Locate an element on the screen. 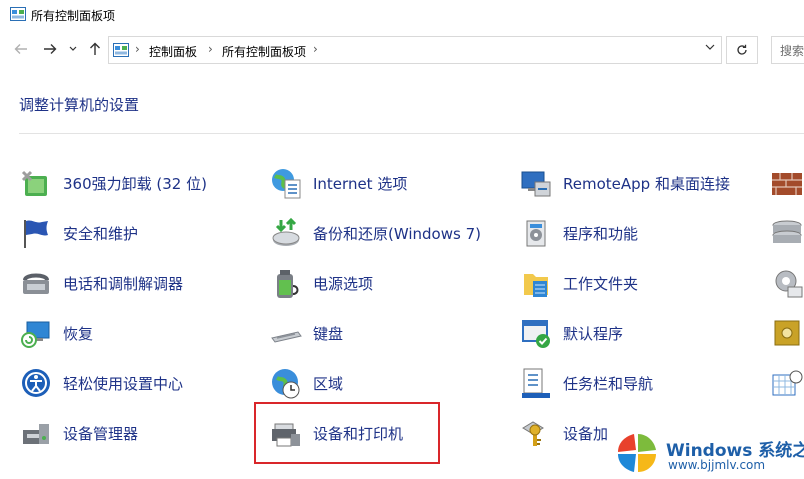 This screenshot has width=804, height=479. remote-desktop-icon is located at coordinates (536, 184).